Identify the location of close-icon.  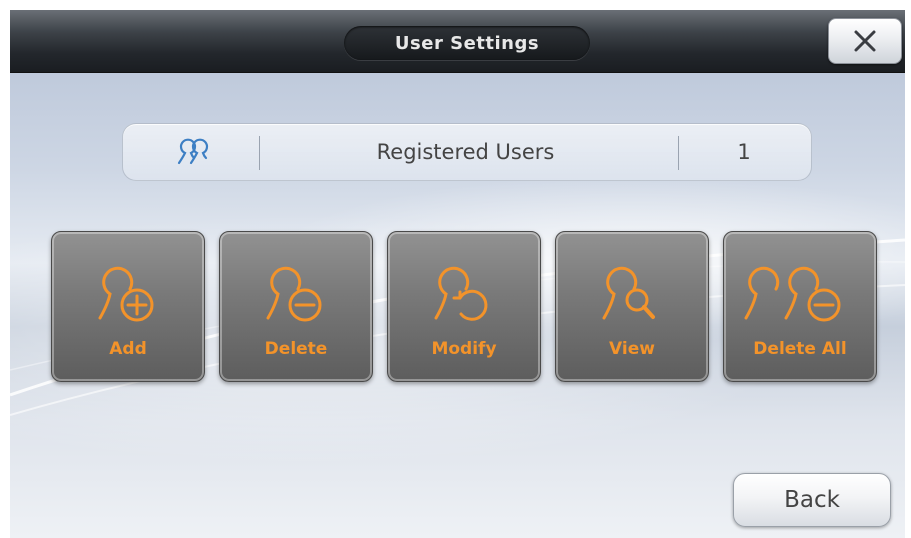
(865, 41).